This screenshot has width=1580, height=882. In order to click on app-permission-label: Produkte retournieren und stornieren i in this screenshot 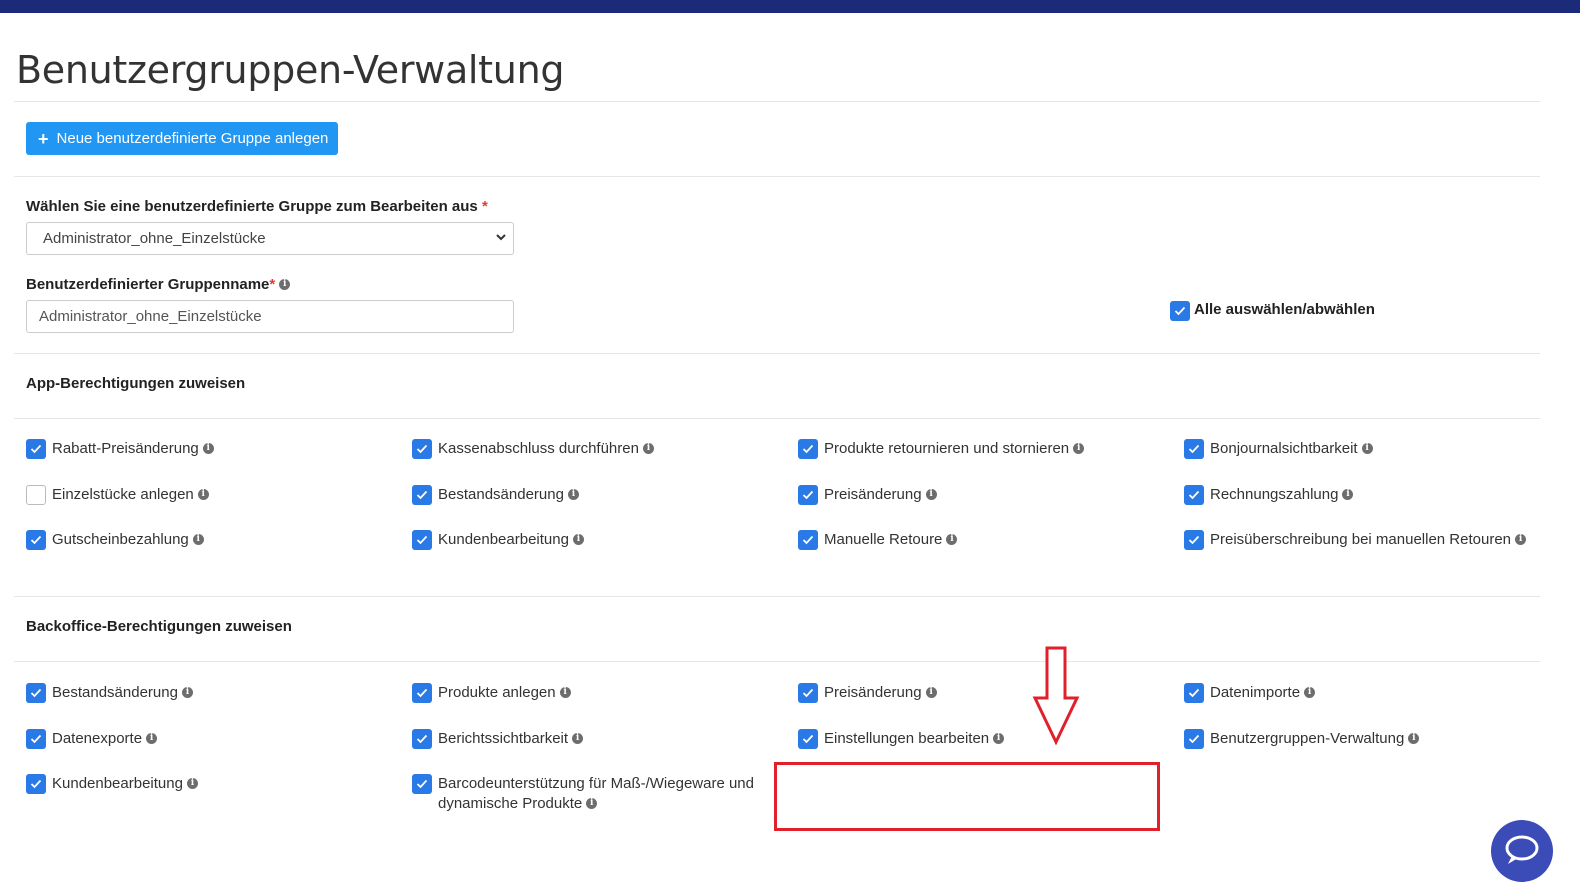, I will do `click(954, 449)`.